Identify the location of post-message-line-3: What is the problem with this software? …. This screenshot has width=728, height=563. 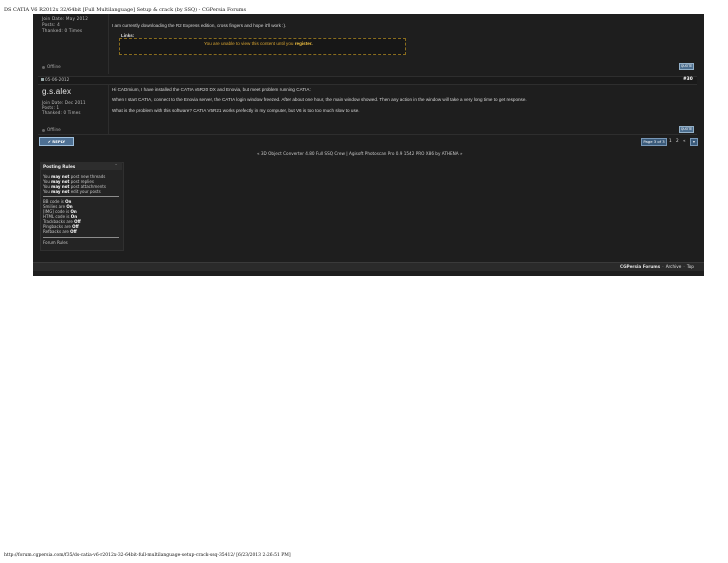
(236, 110).